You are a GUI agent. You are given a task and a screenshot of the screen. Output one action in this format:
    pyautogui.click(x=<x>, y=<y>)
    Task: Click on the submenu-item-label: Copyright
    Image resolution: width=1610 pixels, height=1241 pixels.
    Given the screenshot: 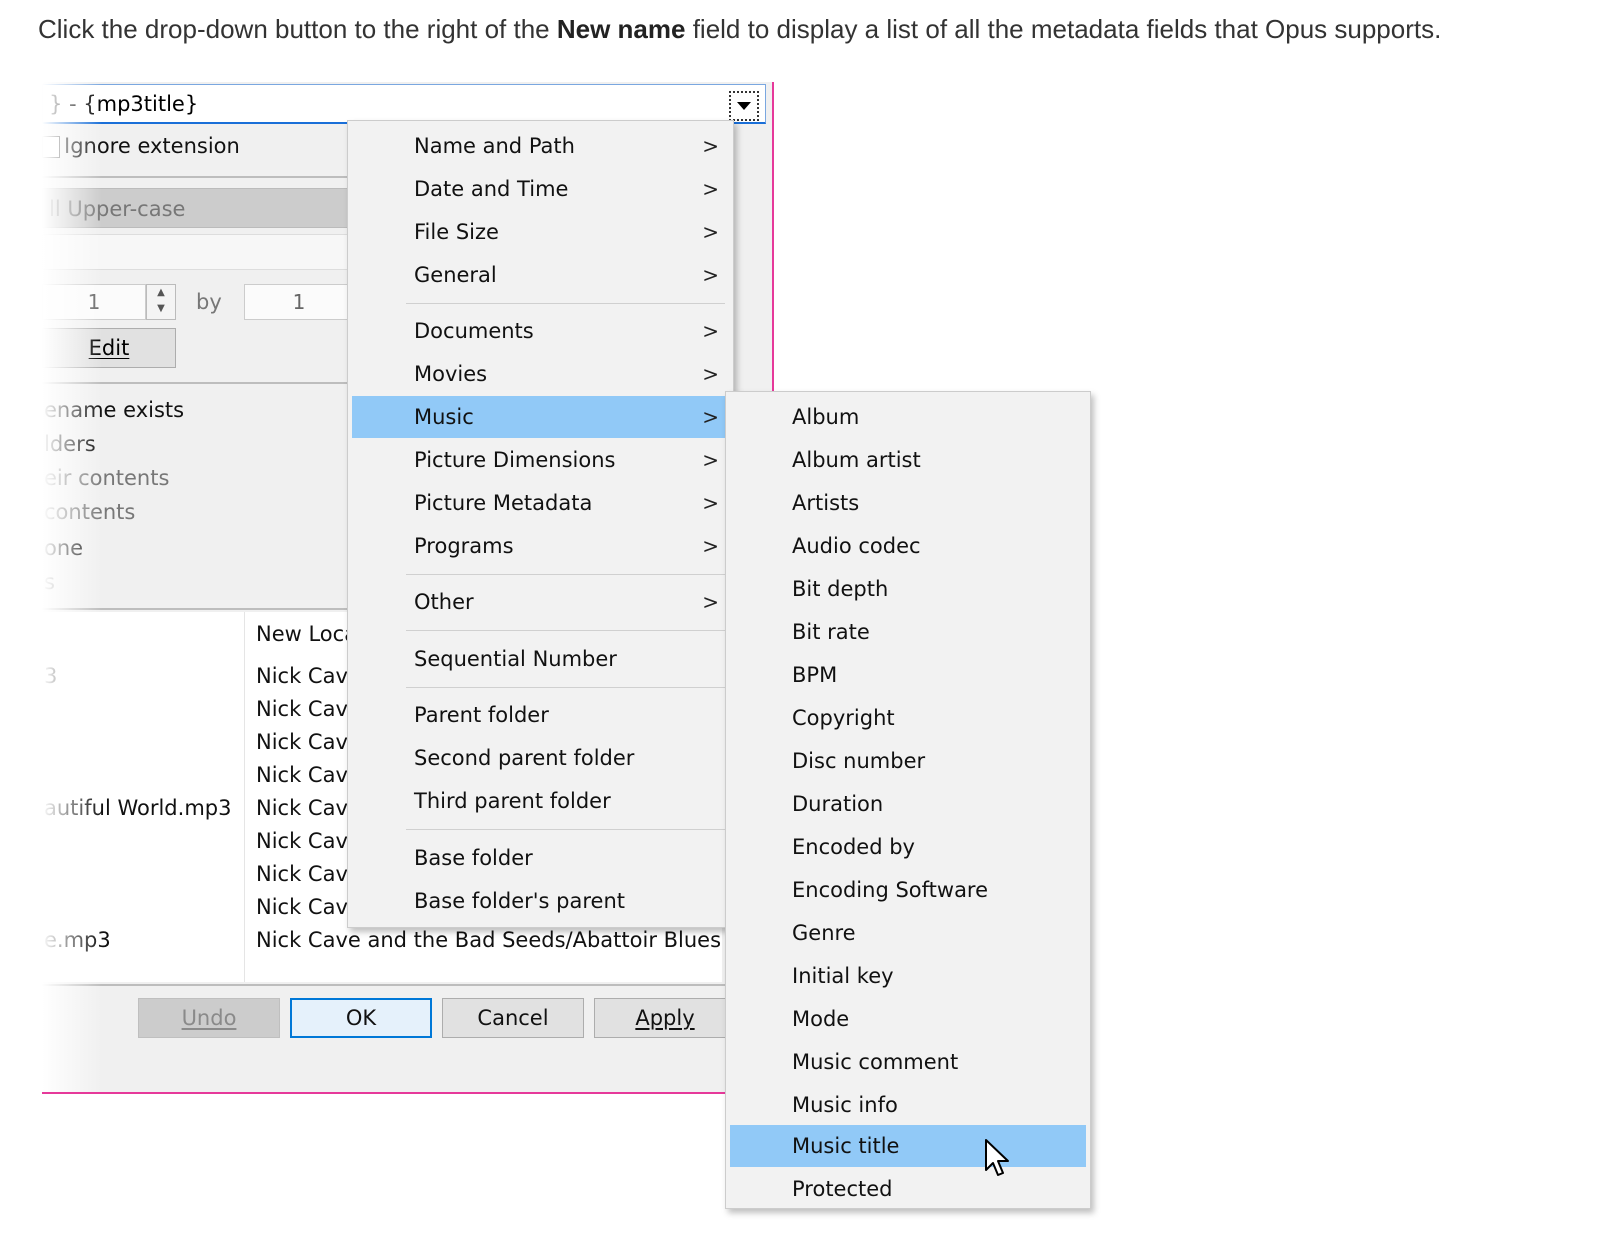 What is the action you would take?
    pyautogui.click(x=843, y=718)
    